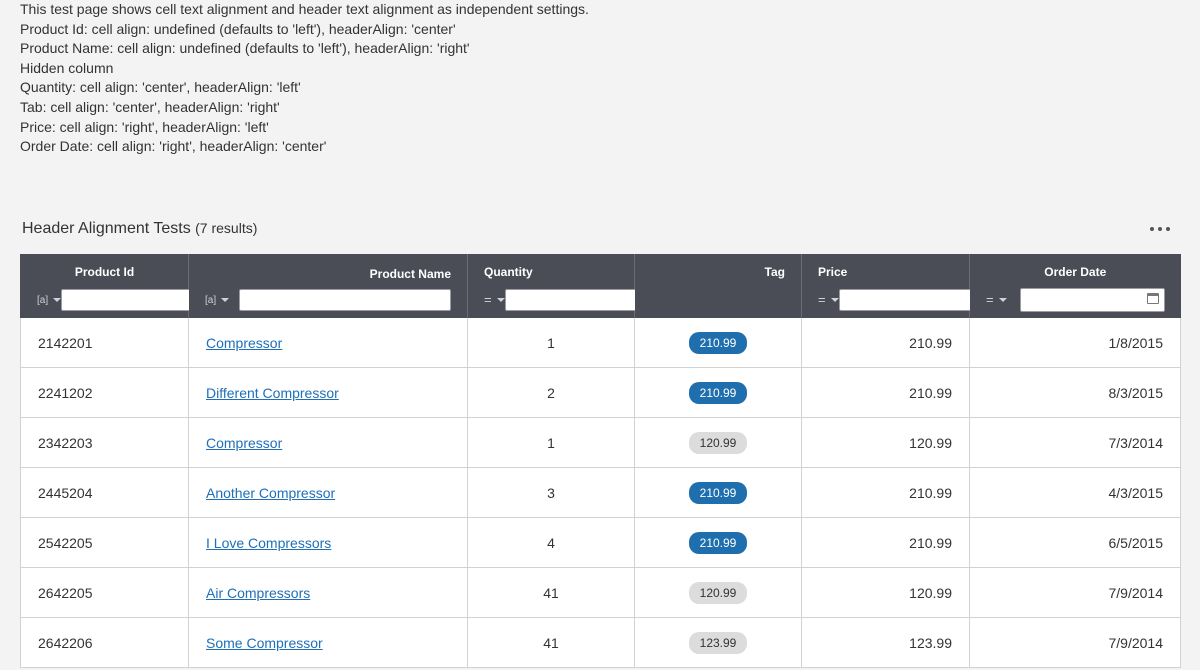  I want to click on product-link: I Love Compressors, so click(268, 543).